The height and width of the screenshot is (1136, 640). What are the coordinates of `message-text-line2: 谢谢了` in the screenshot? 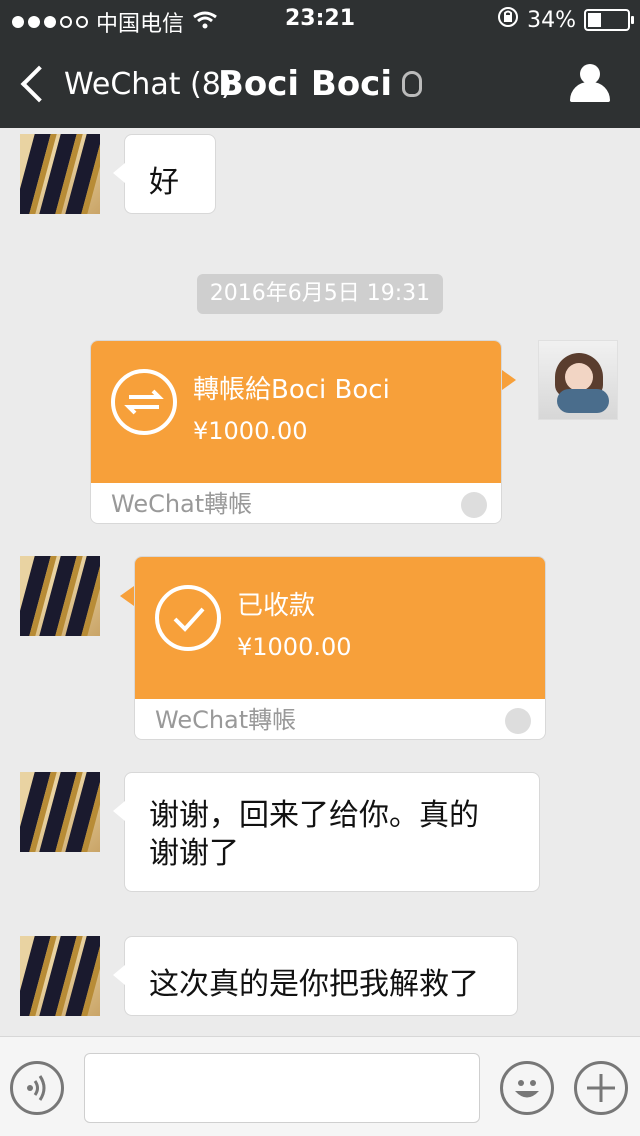 It's located at (194, 853).